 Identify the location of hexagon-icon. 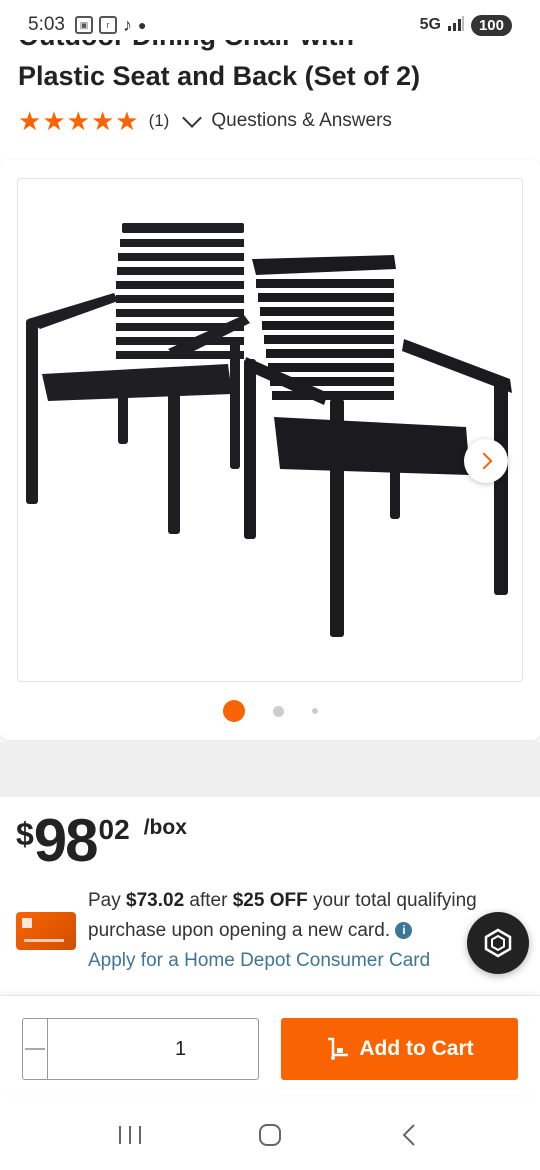
(498, 943).